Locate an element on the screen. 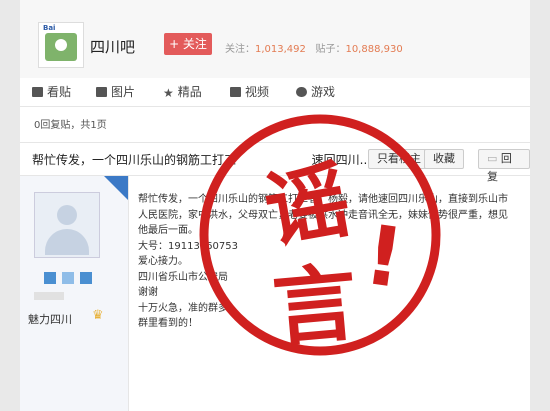 Image resolution: width=550 pixels, height=411 pixels. post-line: 四川省乐山市公安局 is located at coordinates (183, 277).